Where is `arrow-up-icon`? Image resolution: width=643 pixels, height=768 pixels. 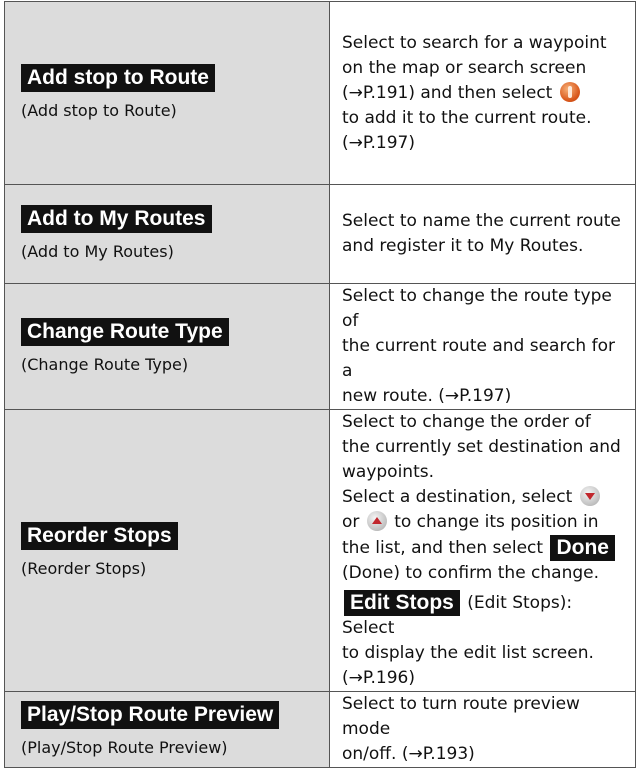 arrow-up-icon is located at coordinates (376, 521).